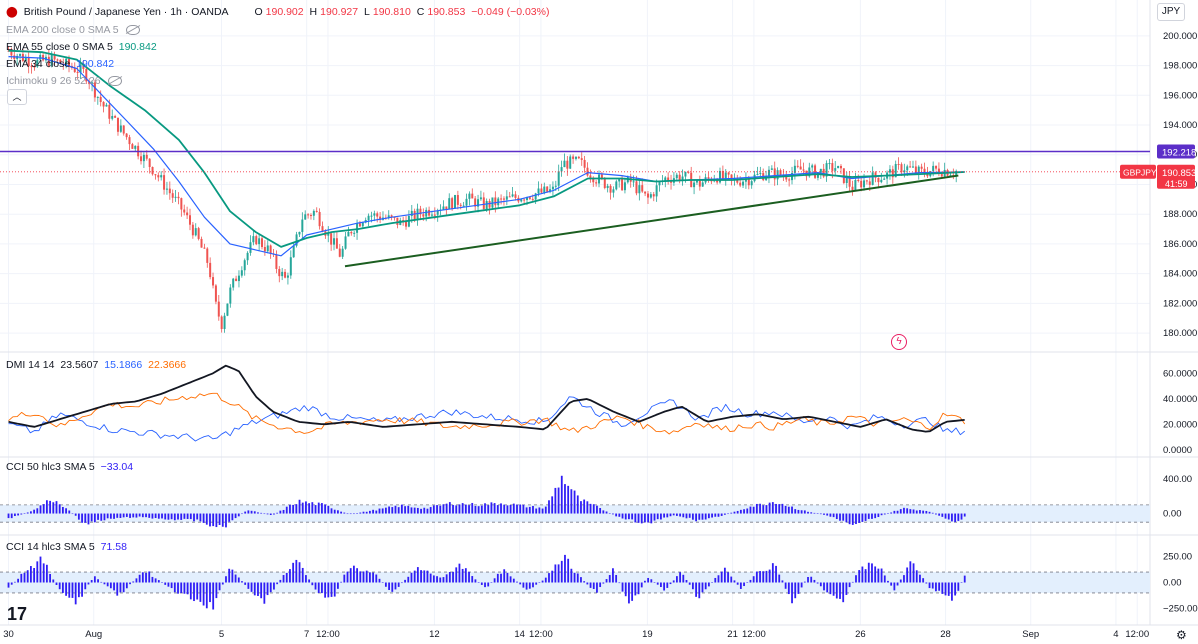  Describe the element at coordinates (61, 64) in the screenshot. I see `legend-ema34: EMA 34 close 190.842` at that location.